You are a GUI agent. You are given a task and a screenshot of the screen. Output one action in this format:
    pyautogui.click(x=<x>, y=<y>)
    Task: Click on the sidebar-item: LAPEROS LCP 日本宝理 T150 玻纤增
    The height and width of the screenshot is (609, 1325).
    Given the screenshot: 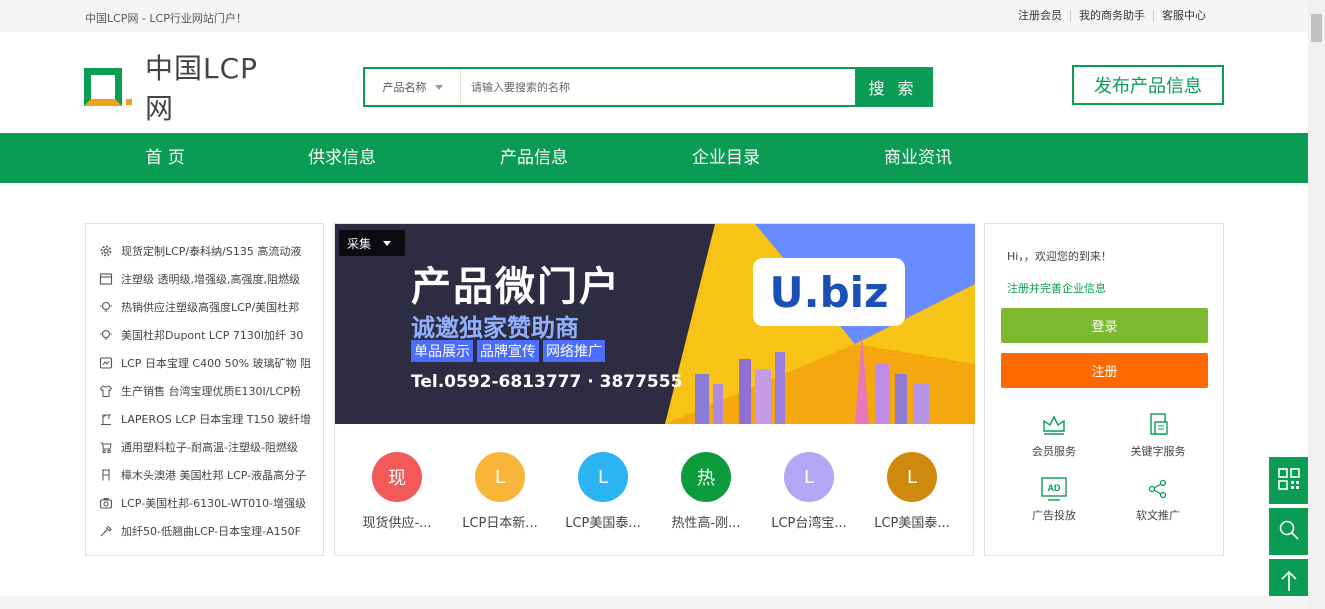 What is the action you would take?
    pyautogui.click(x=208, y=419)
    